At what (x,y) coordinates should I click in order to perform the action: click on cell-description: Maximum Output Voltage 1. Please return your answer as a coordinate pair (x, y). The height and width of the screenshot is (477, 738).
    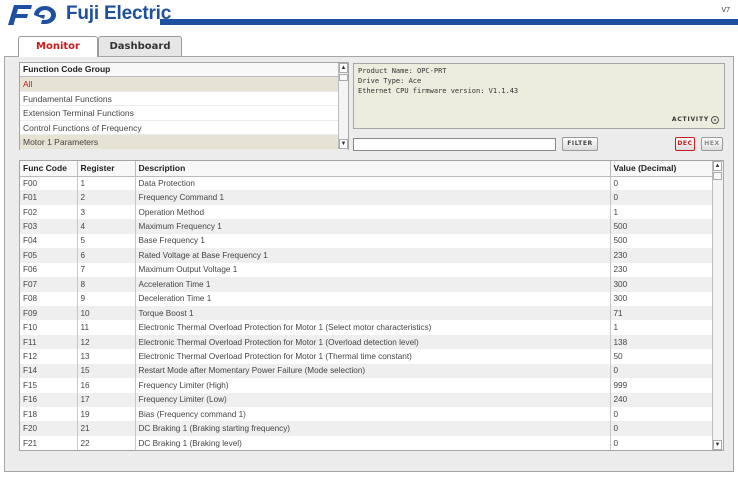
    Looking at the image, I should click on (373, 270).